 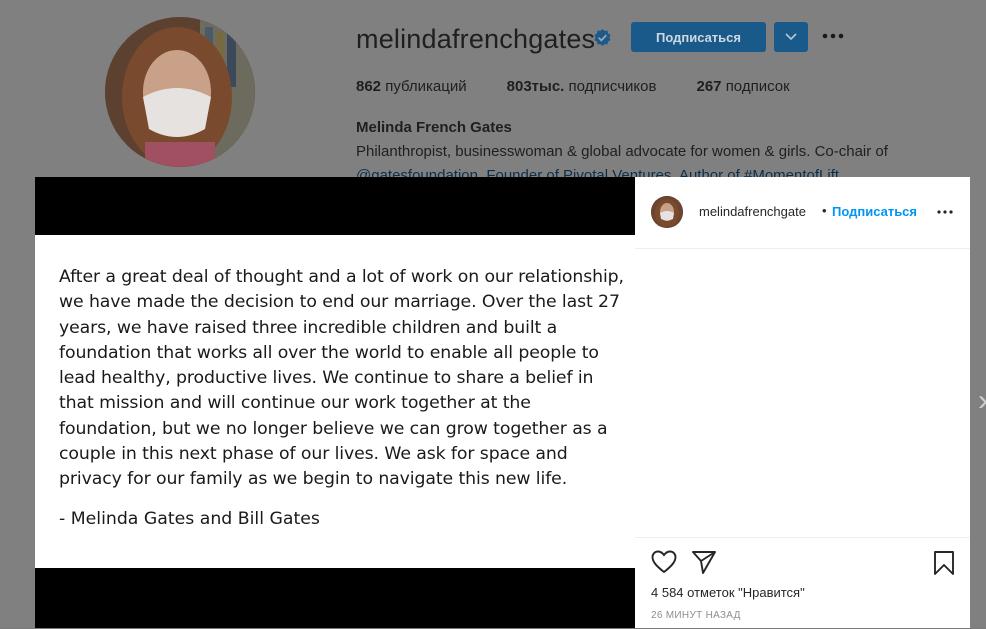 I want to click on post-author-username: melindafrenchgate, so click(x=752, y=211).